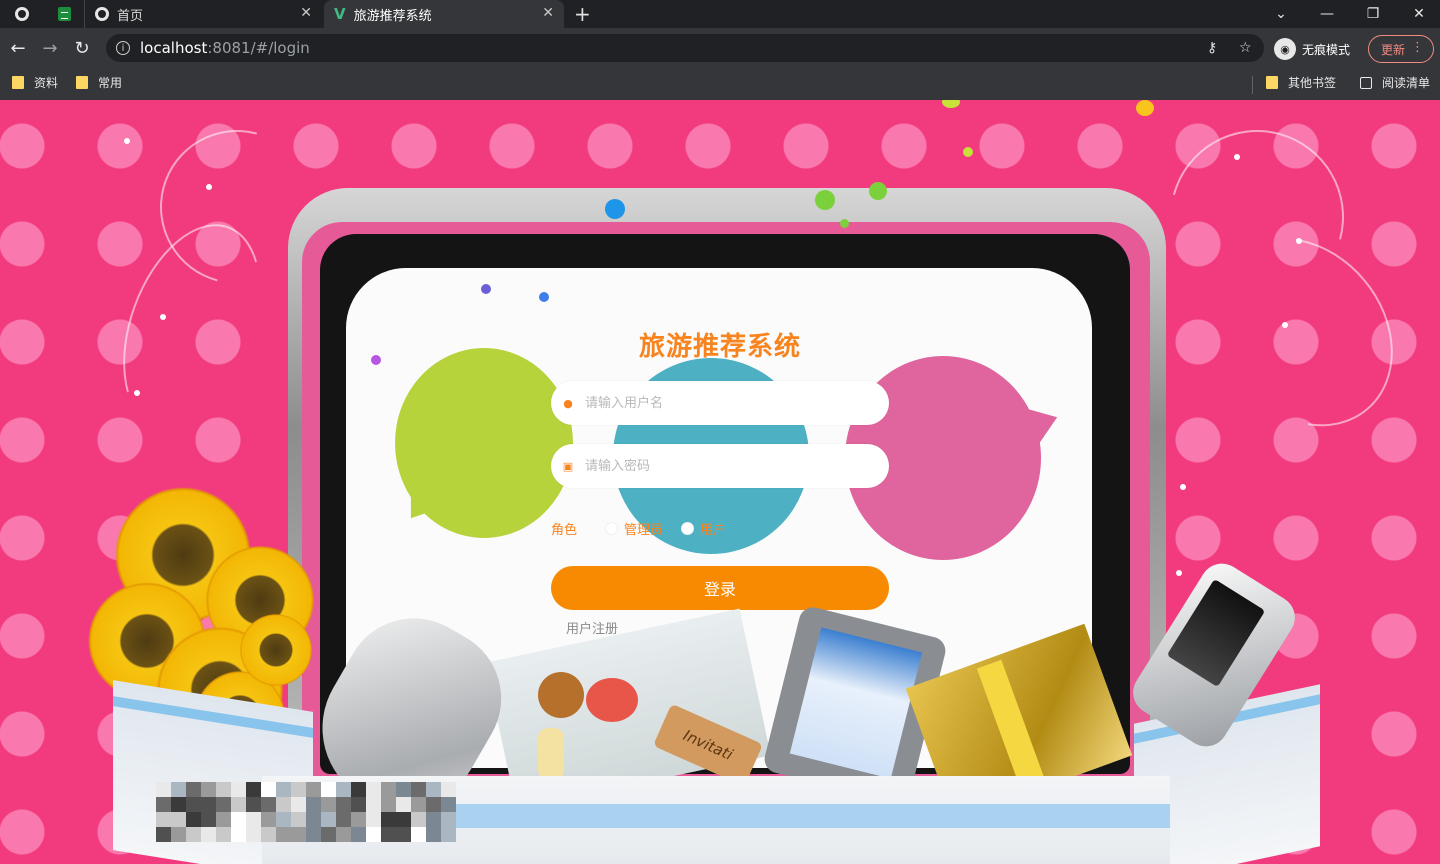  What do you see at coordinates (18, 48) in the screenshot?
I see `back-button: ←` at bounding box center [18, 48].